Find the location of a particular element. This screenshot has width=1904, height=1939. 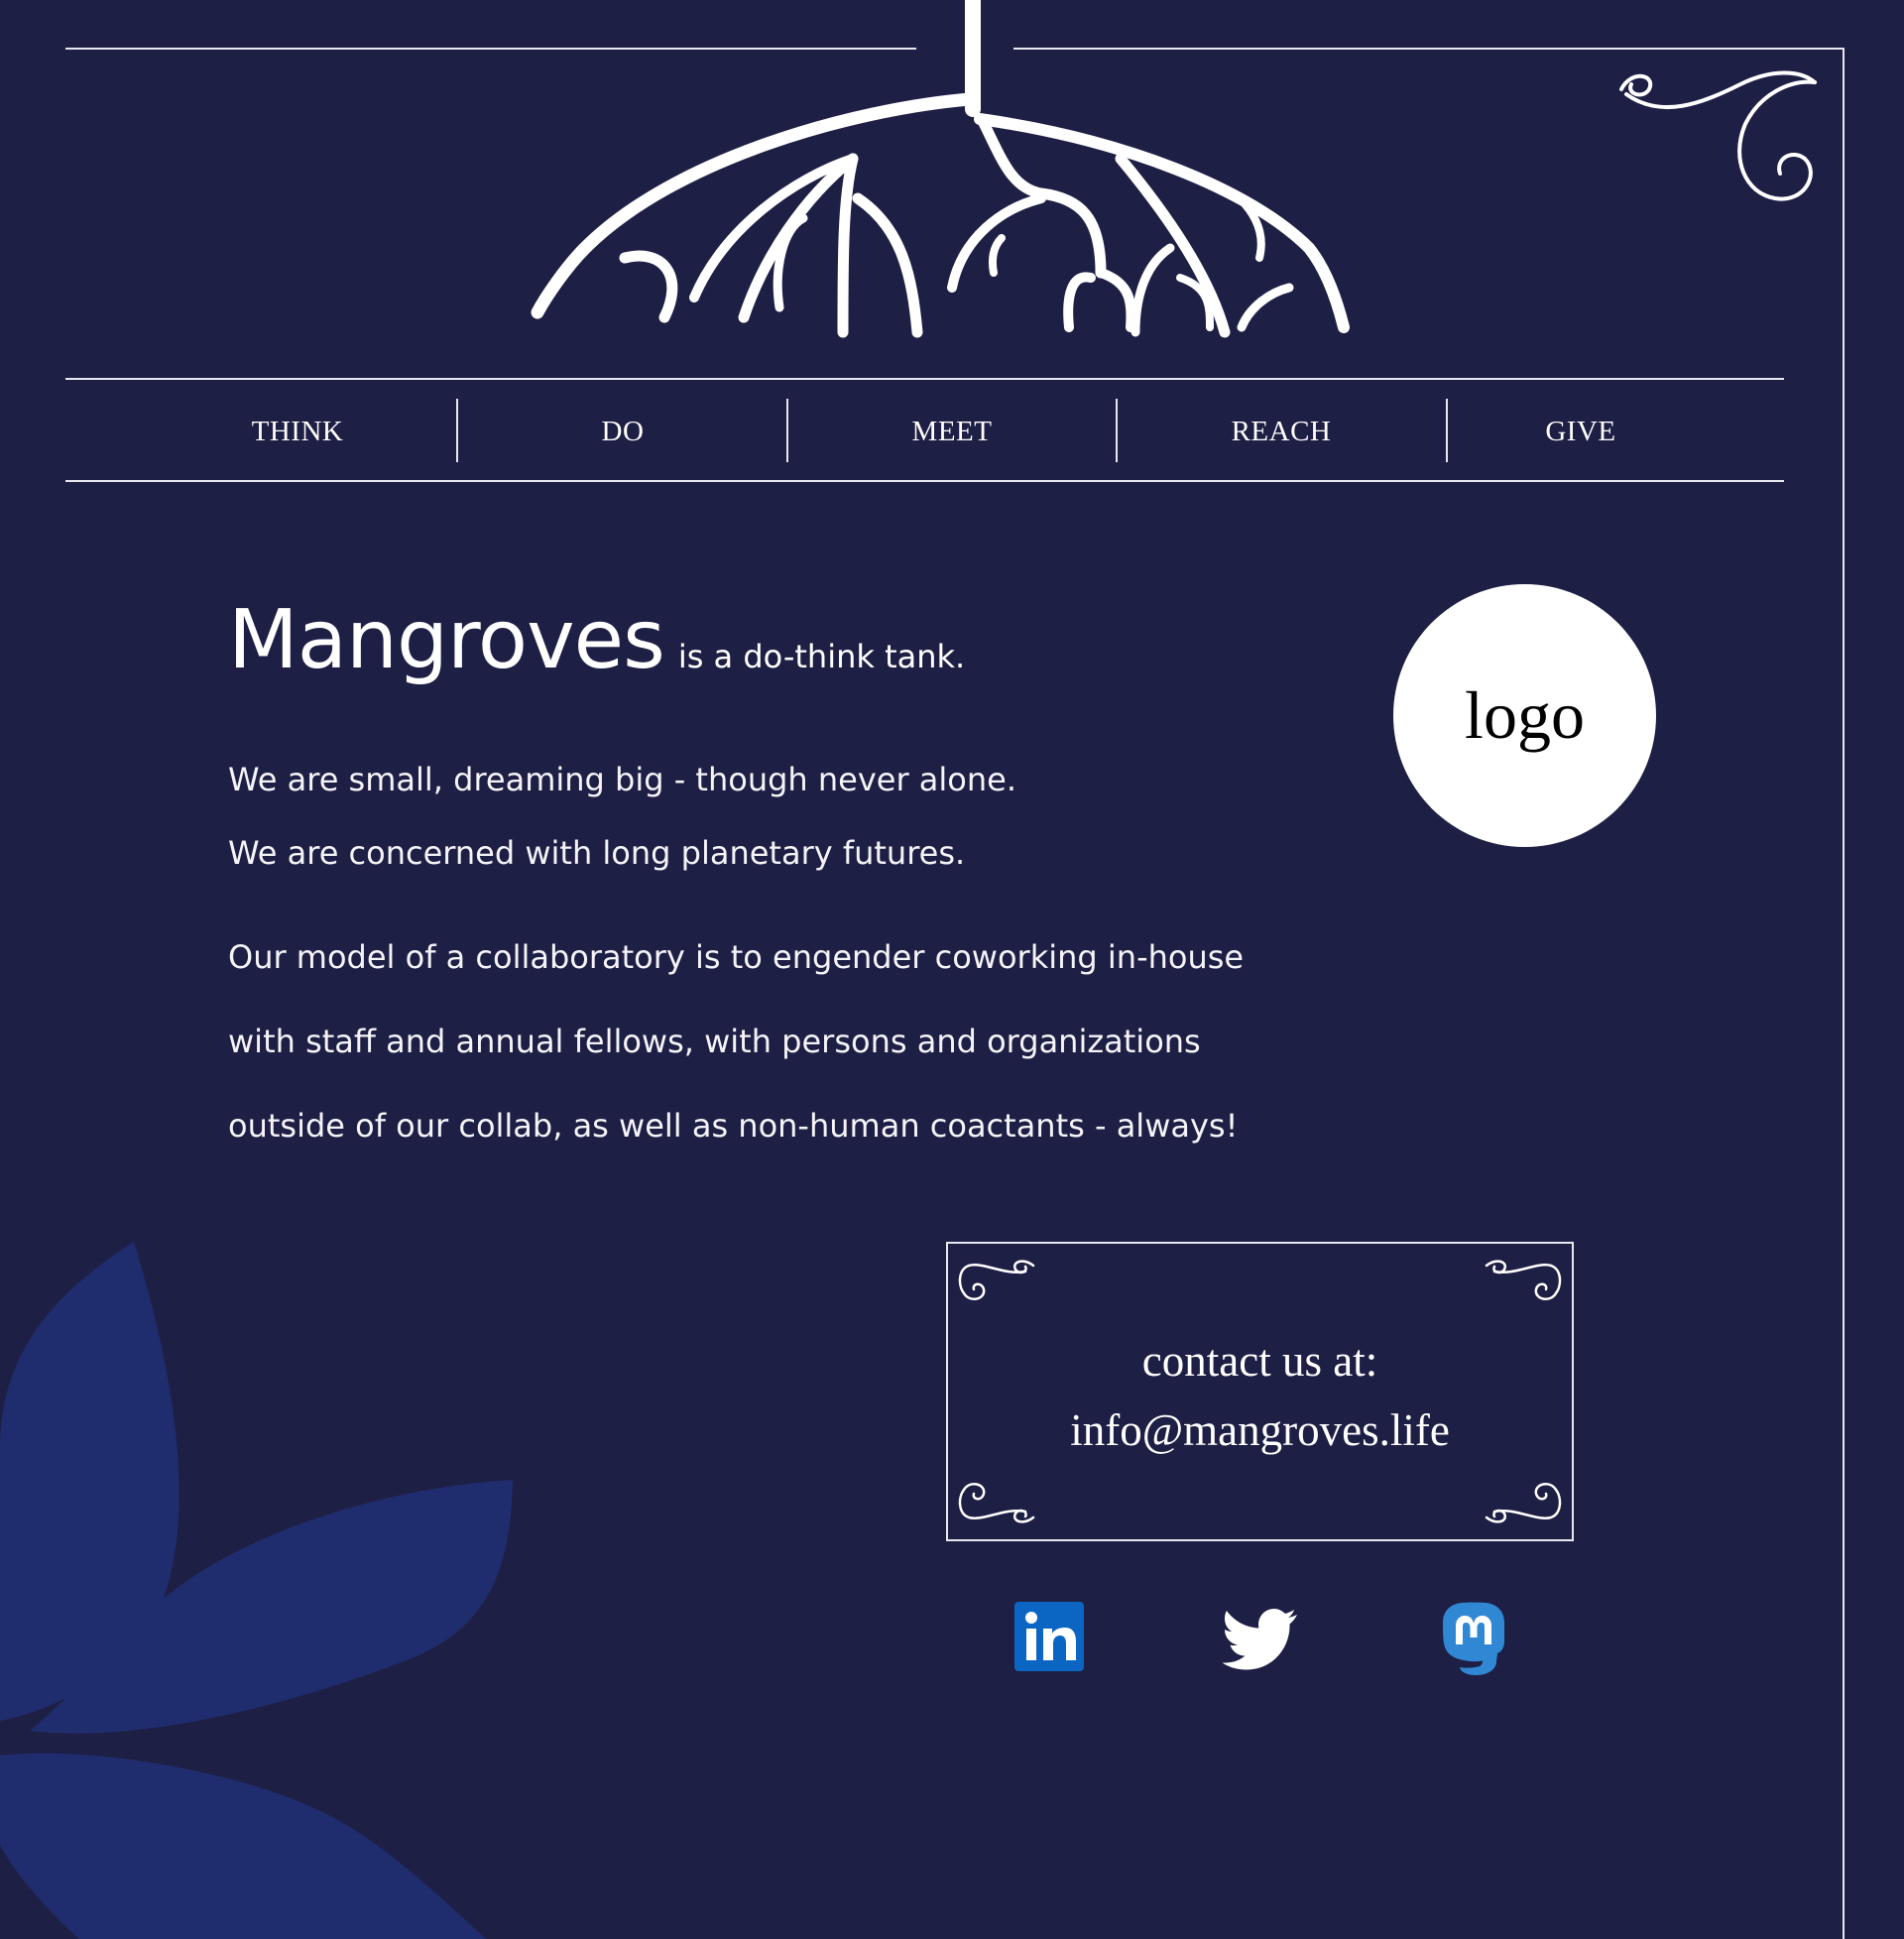

logo-text: logo is located at coordinates (1525, 715).